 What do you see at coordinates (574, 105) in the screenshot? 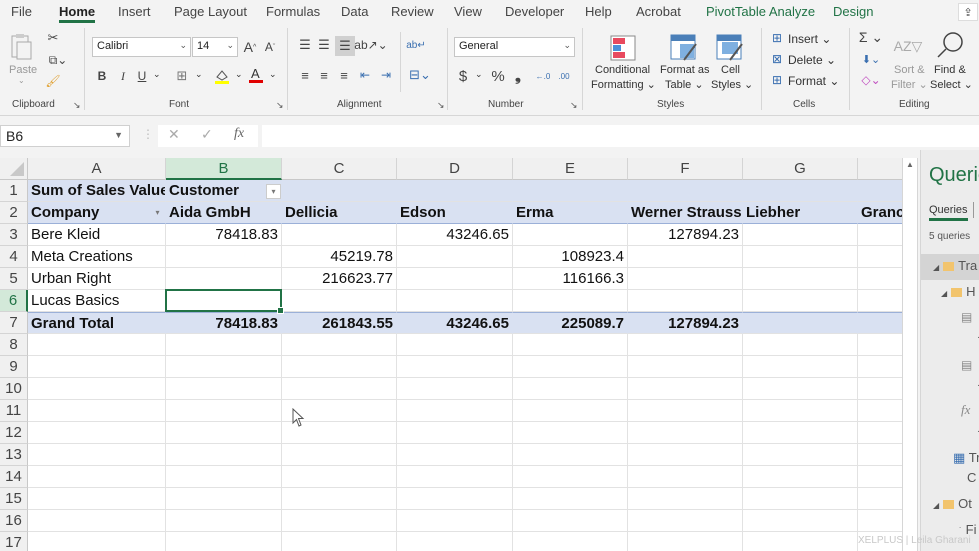
I see `number-launcher-icon: ↘` at bounding box center [574, 105].